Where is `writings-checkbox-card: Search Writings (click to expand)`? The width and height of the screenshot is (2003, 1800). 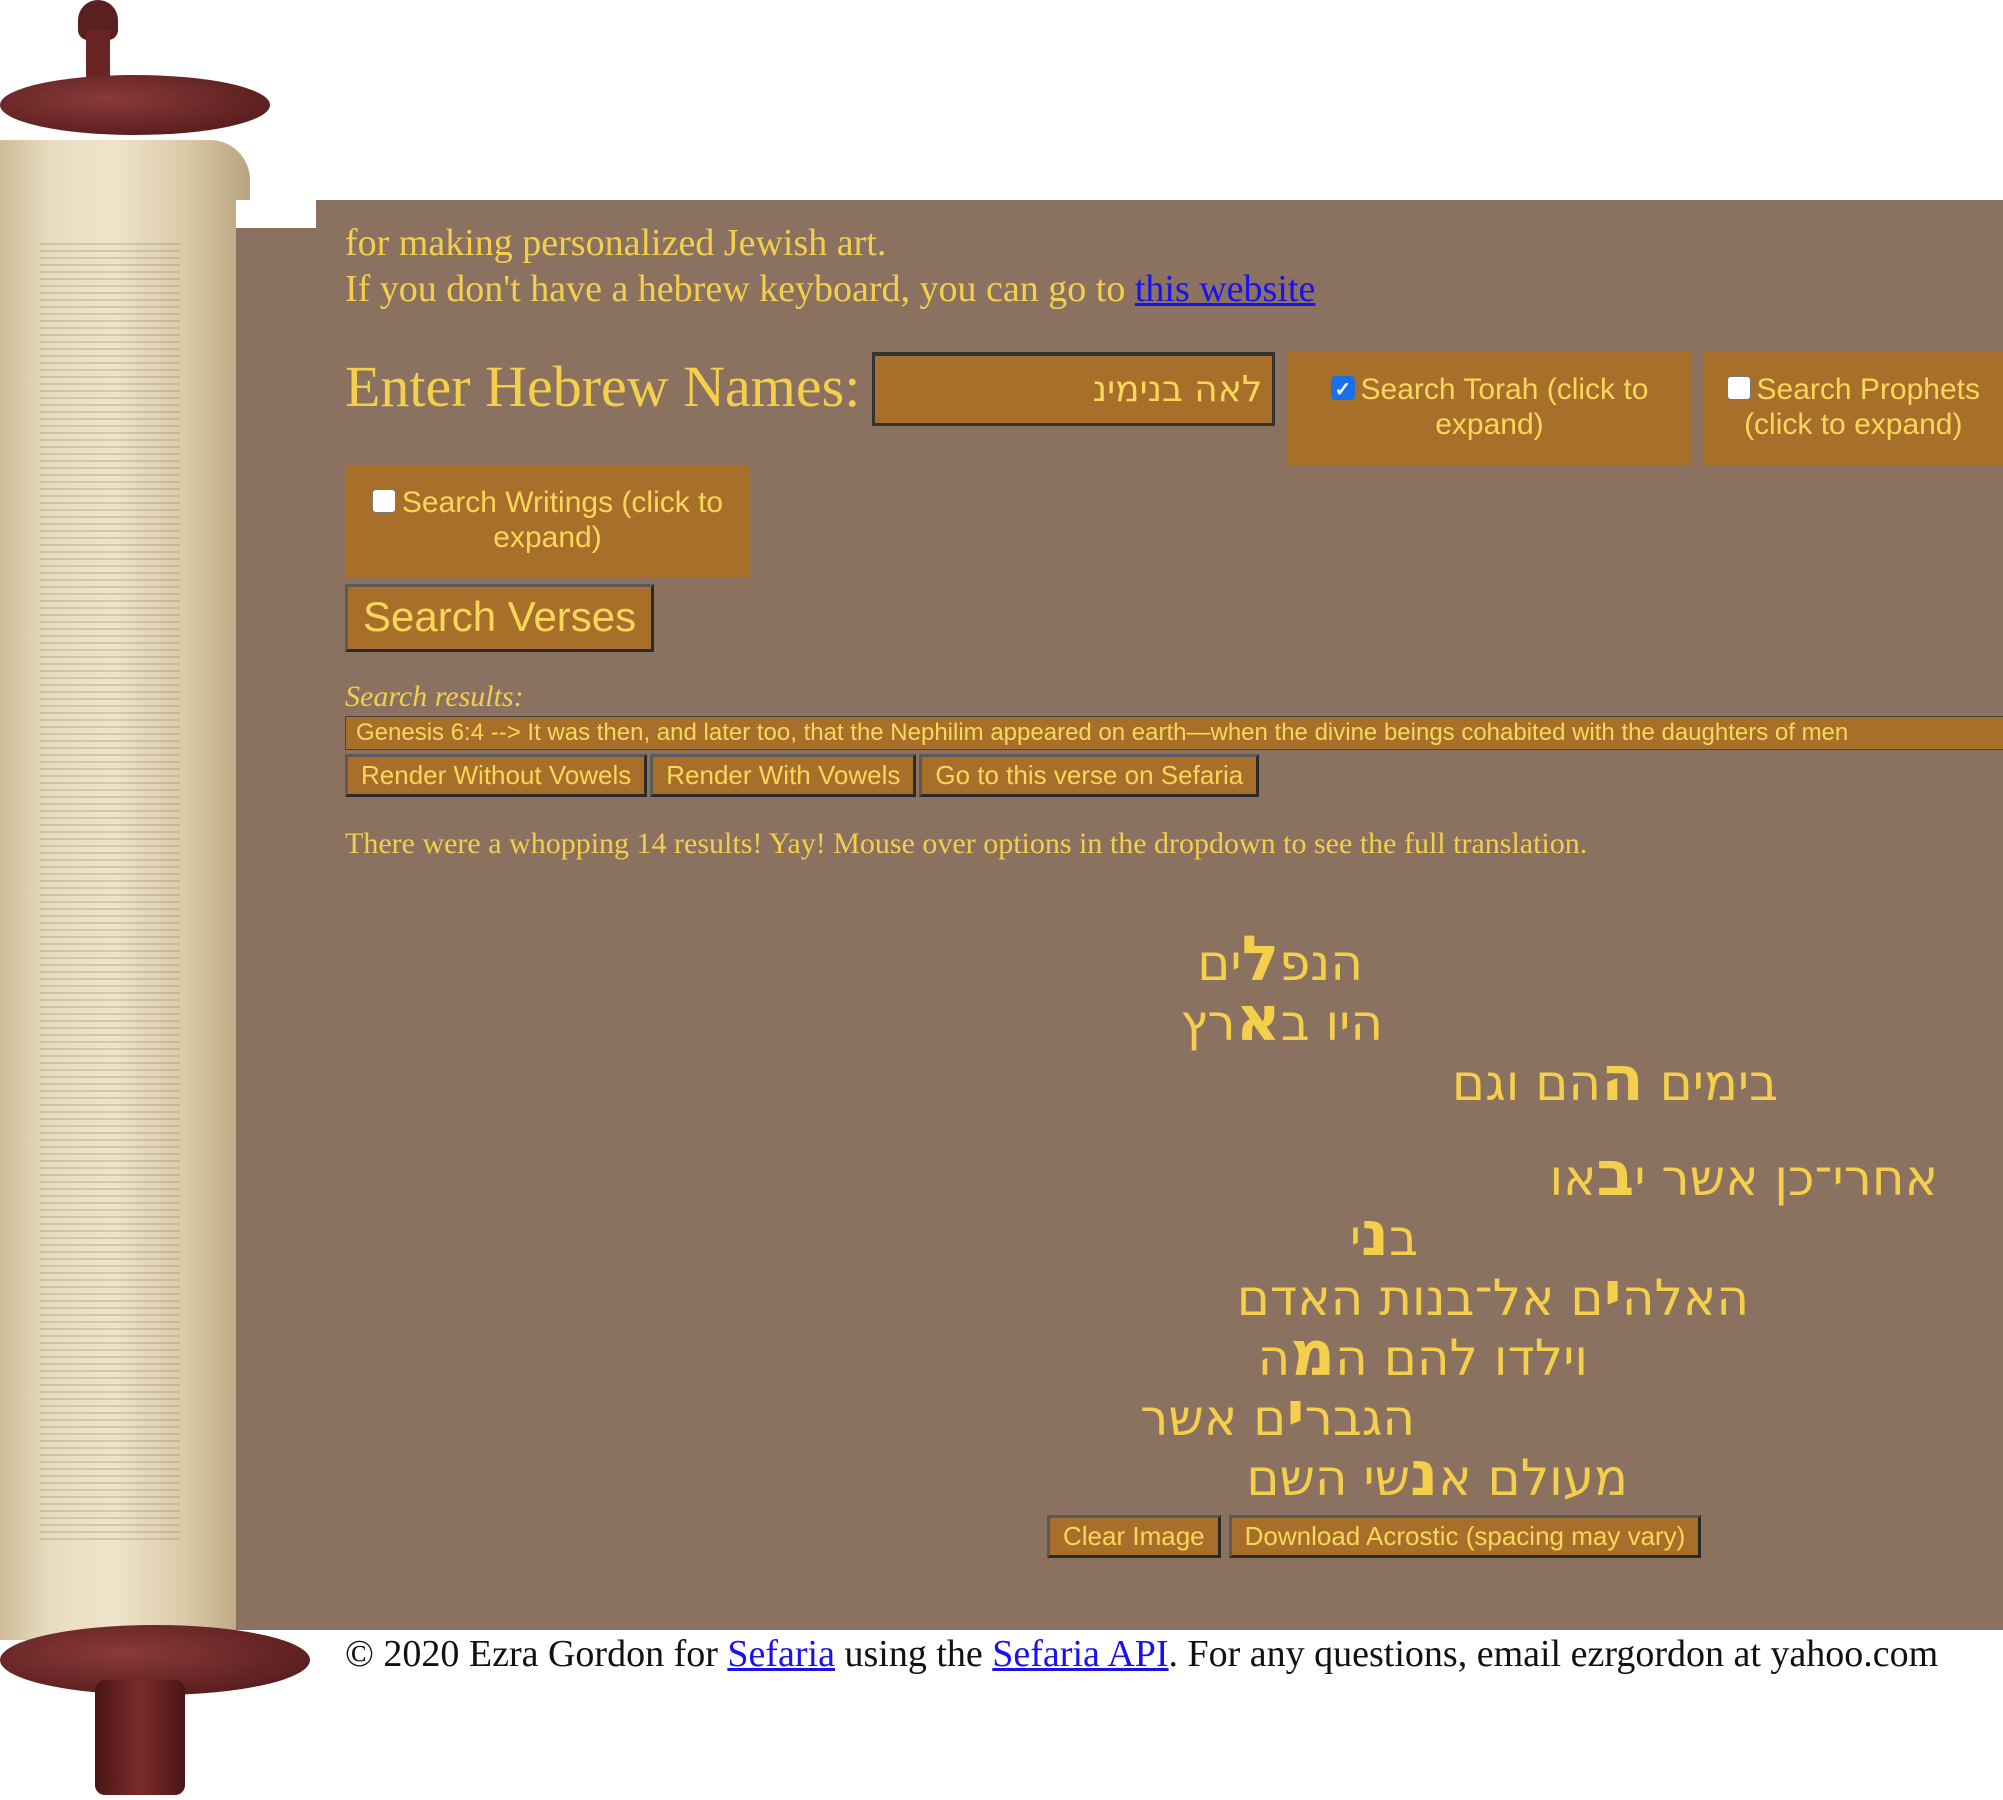 writings-checkbox-card: Search Writings (click to expand) is located at coordinates (547, 521).